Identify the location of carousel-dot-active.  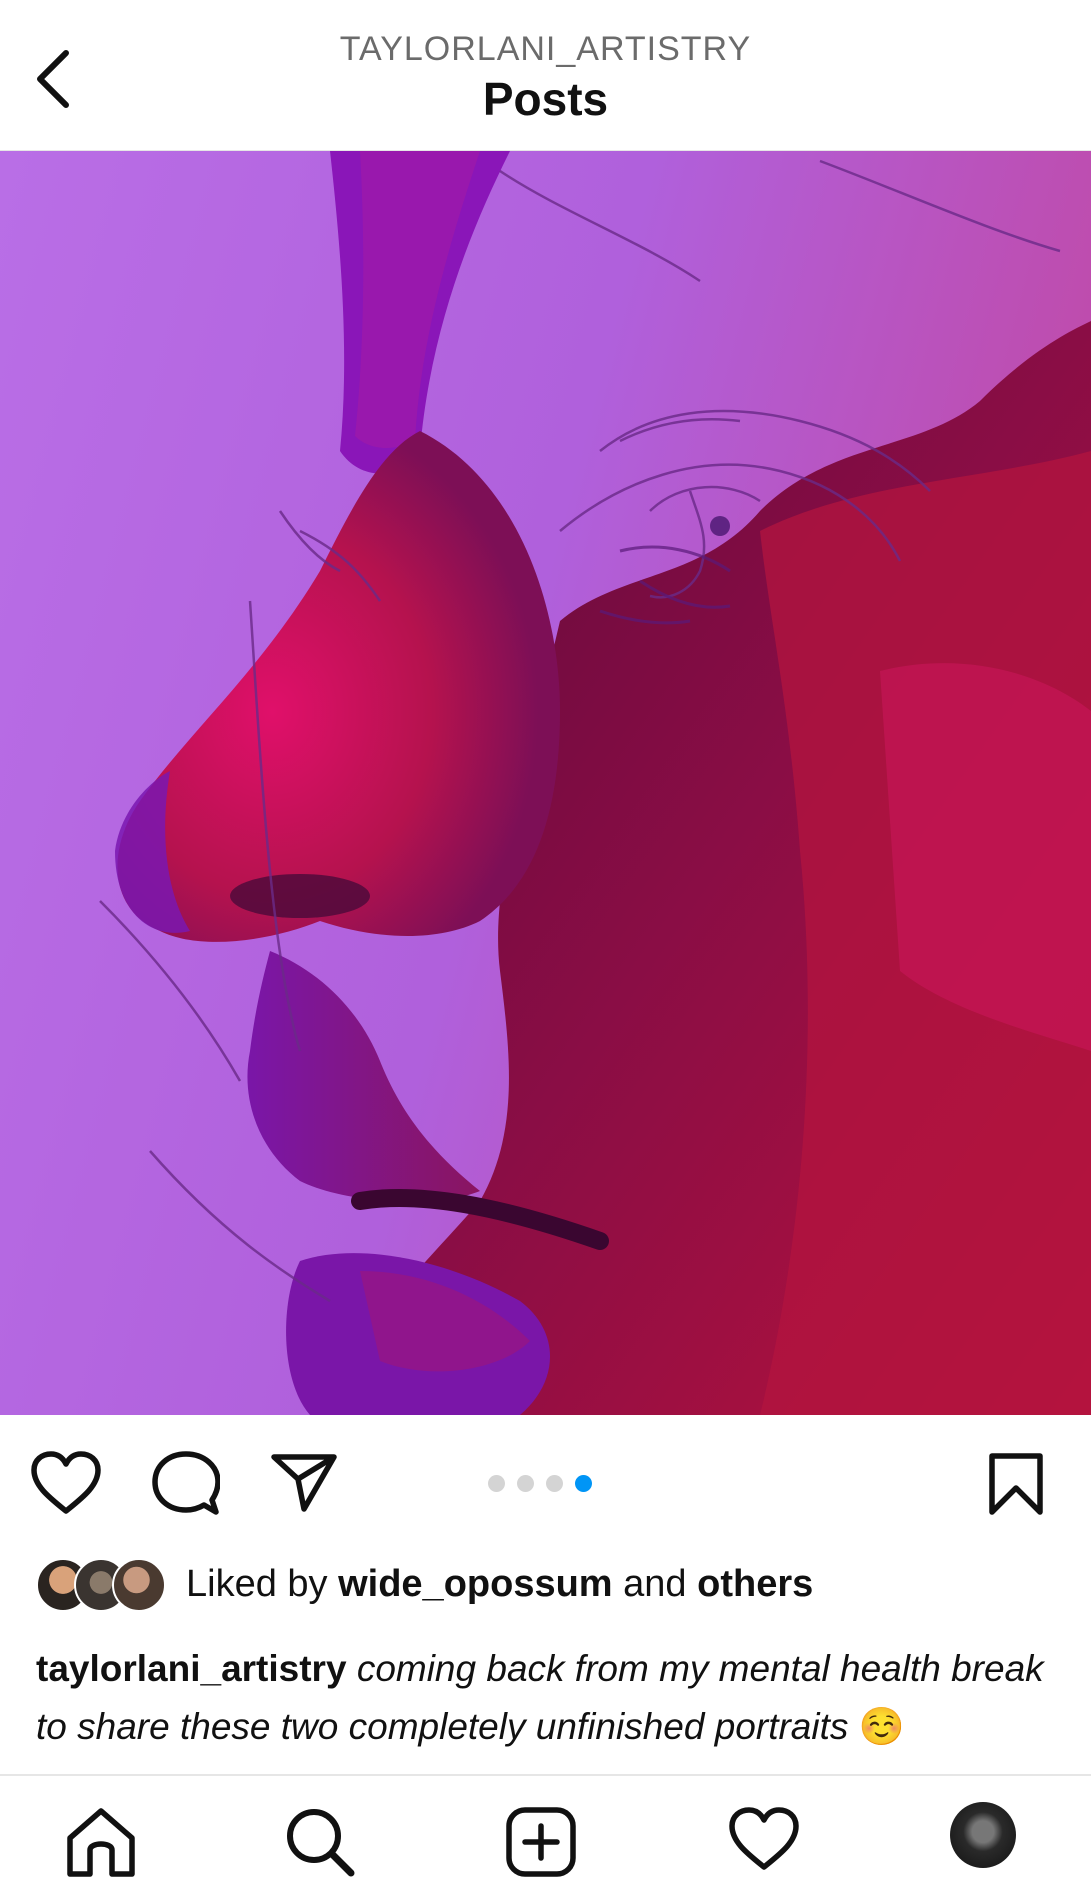
(583, 1483).